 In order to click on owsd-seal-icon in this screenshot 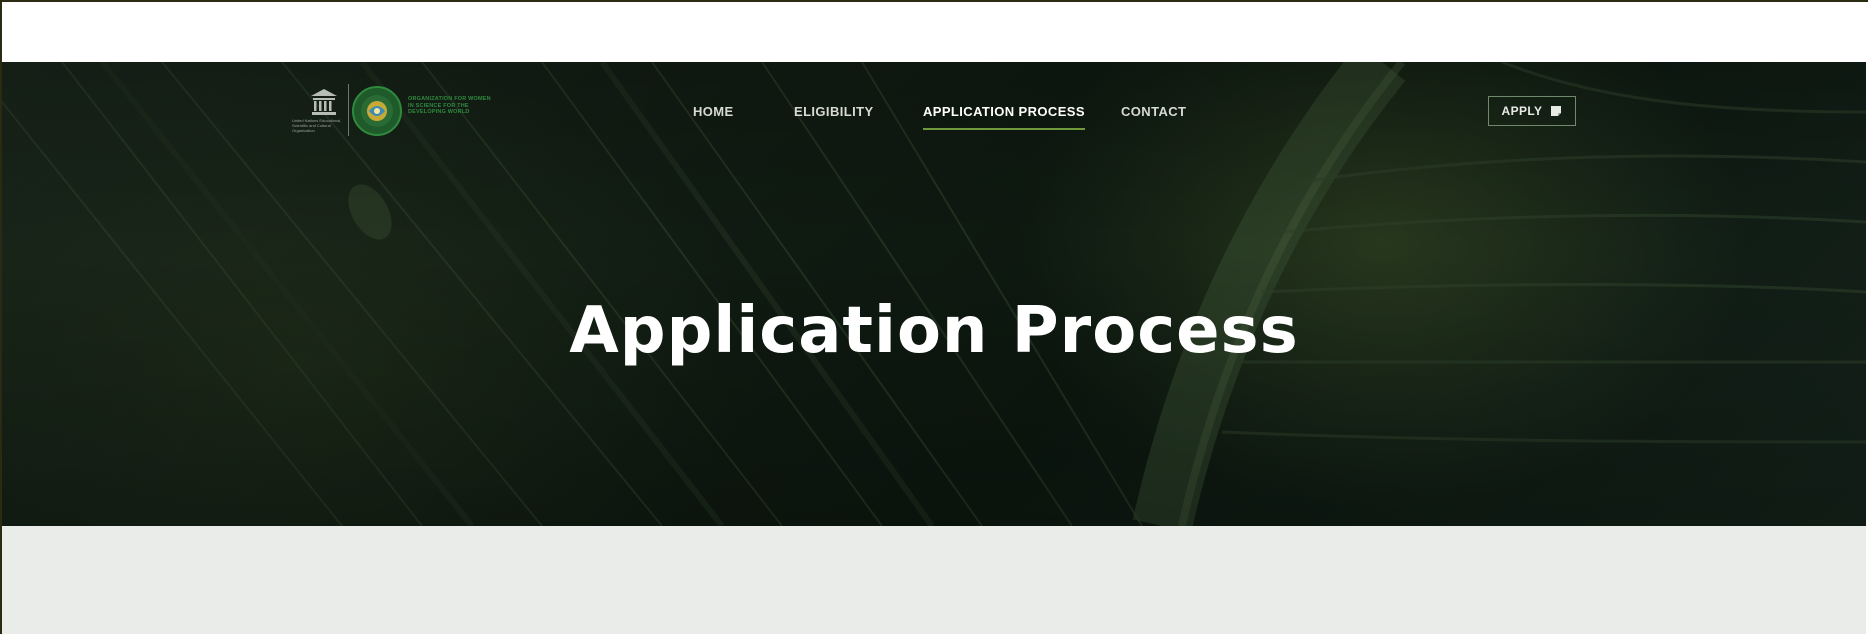, I will do `click(377, 111)`.